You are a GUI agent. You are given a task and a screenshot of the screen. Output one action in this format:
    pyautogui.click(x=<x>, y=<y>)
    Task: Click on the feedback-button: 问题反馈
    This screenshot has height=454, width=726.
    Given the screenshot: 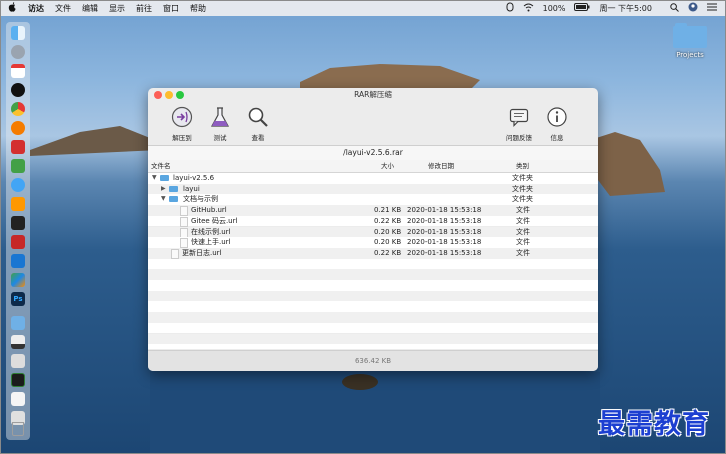 What is the action you would take?
    pyautogui.click(x=519, y=124)
    